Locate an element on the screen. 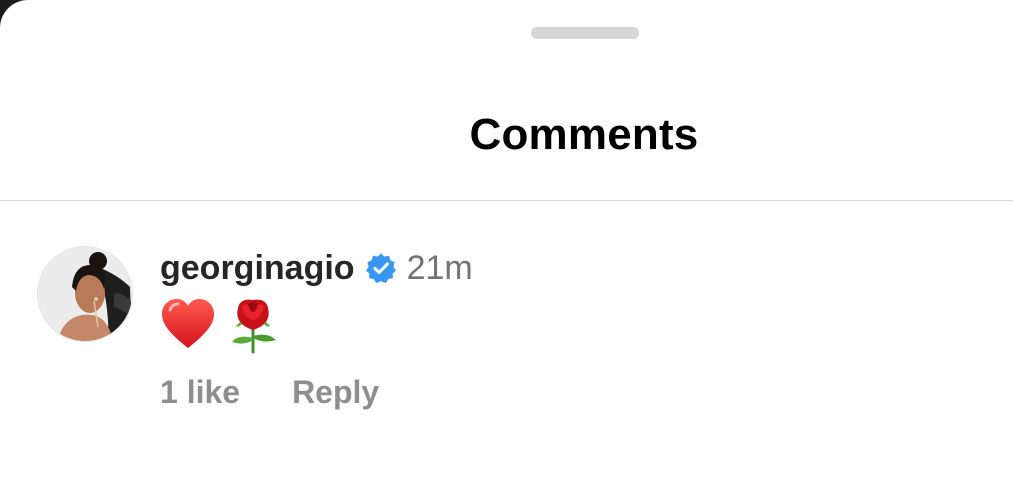 The width and height of the screenshot is (1013, 488). comment-header: georginagio 21m is located at coordinates (316, 268).